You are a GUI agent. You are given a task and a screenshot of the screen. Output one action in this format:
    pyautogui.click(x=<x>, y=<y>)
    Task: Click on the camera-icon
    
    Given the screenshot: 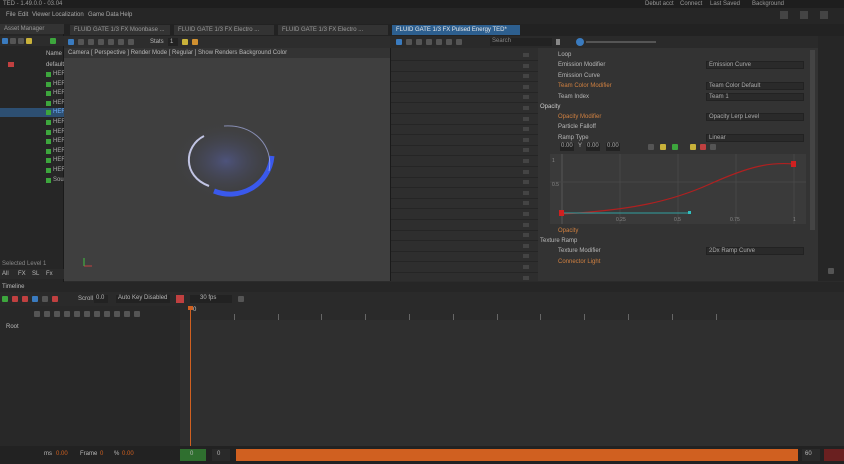 What is the action you would take?
    pyautogui.click(x=71, y=42)
    